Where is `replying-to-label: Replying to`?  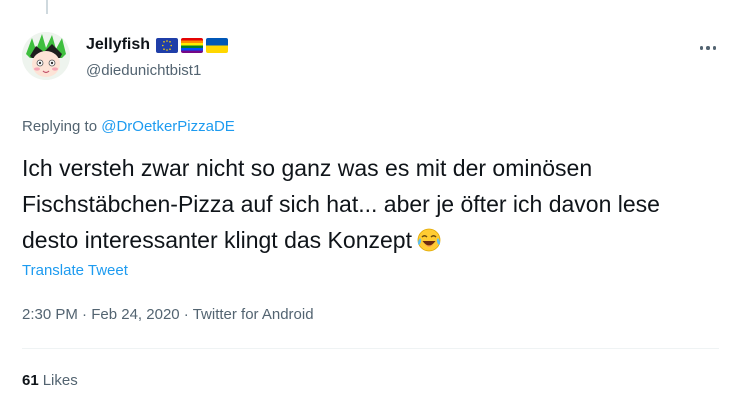
replying-to-label: Replying to is located at coordinates (60, 126).